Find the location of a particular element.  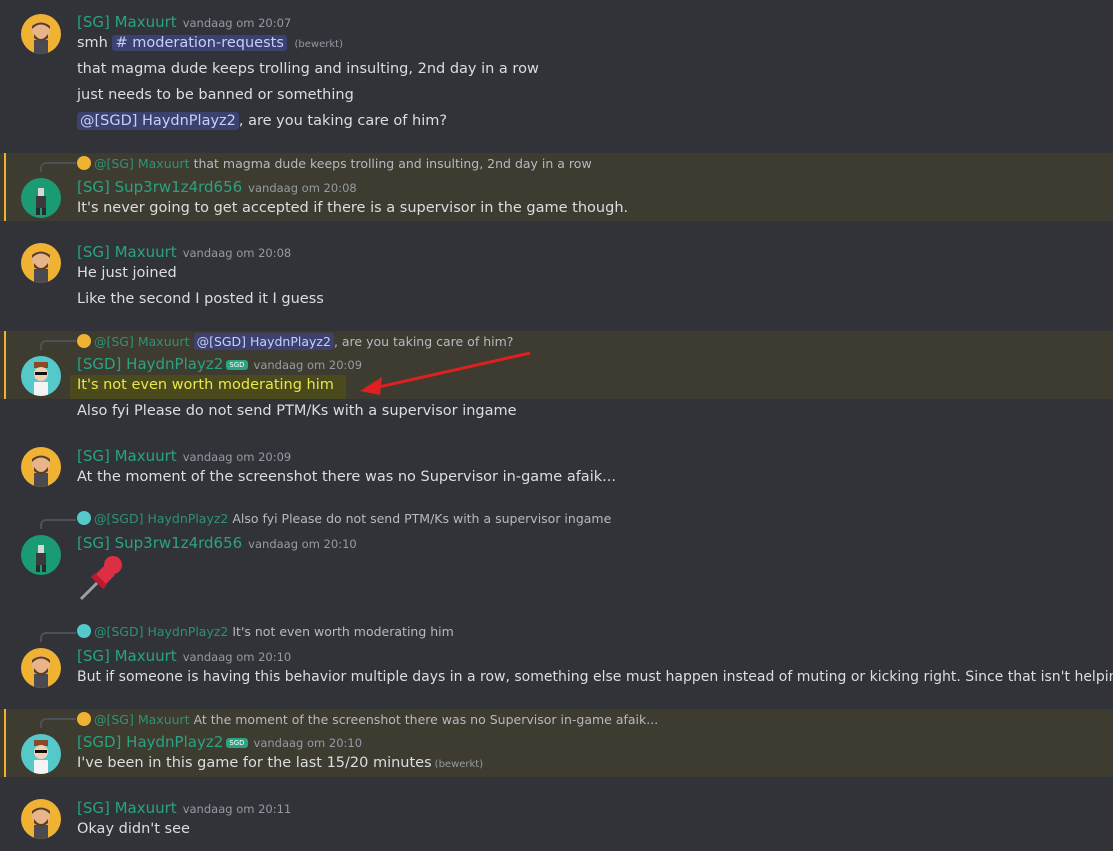

message-header: [SGD] HaydnPlayz2 SGD vandaag om 20:10 is located at coordinates (219, 742).